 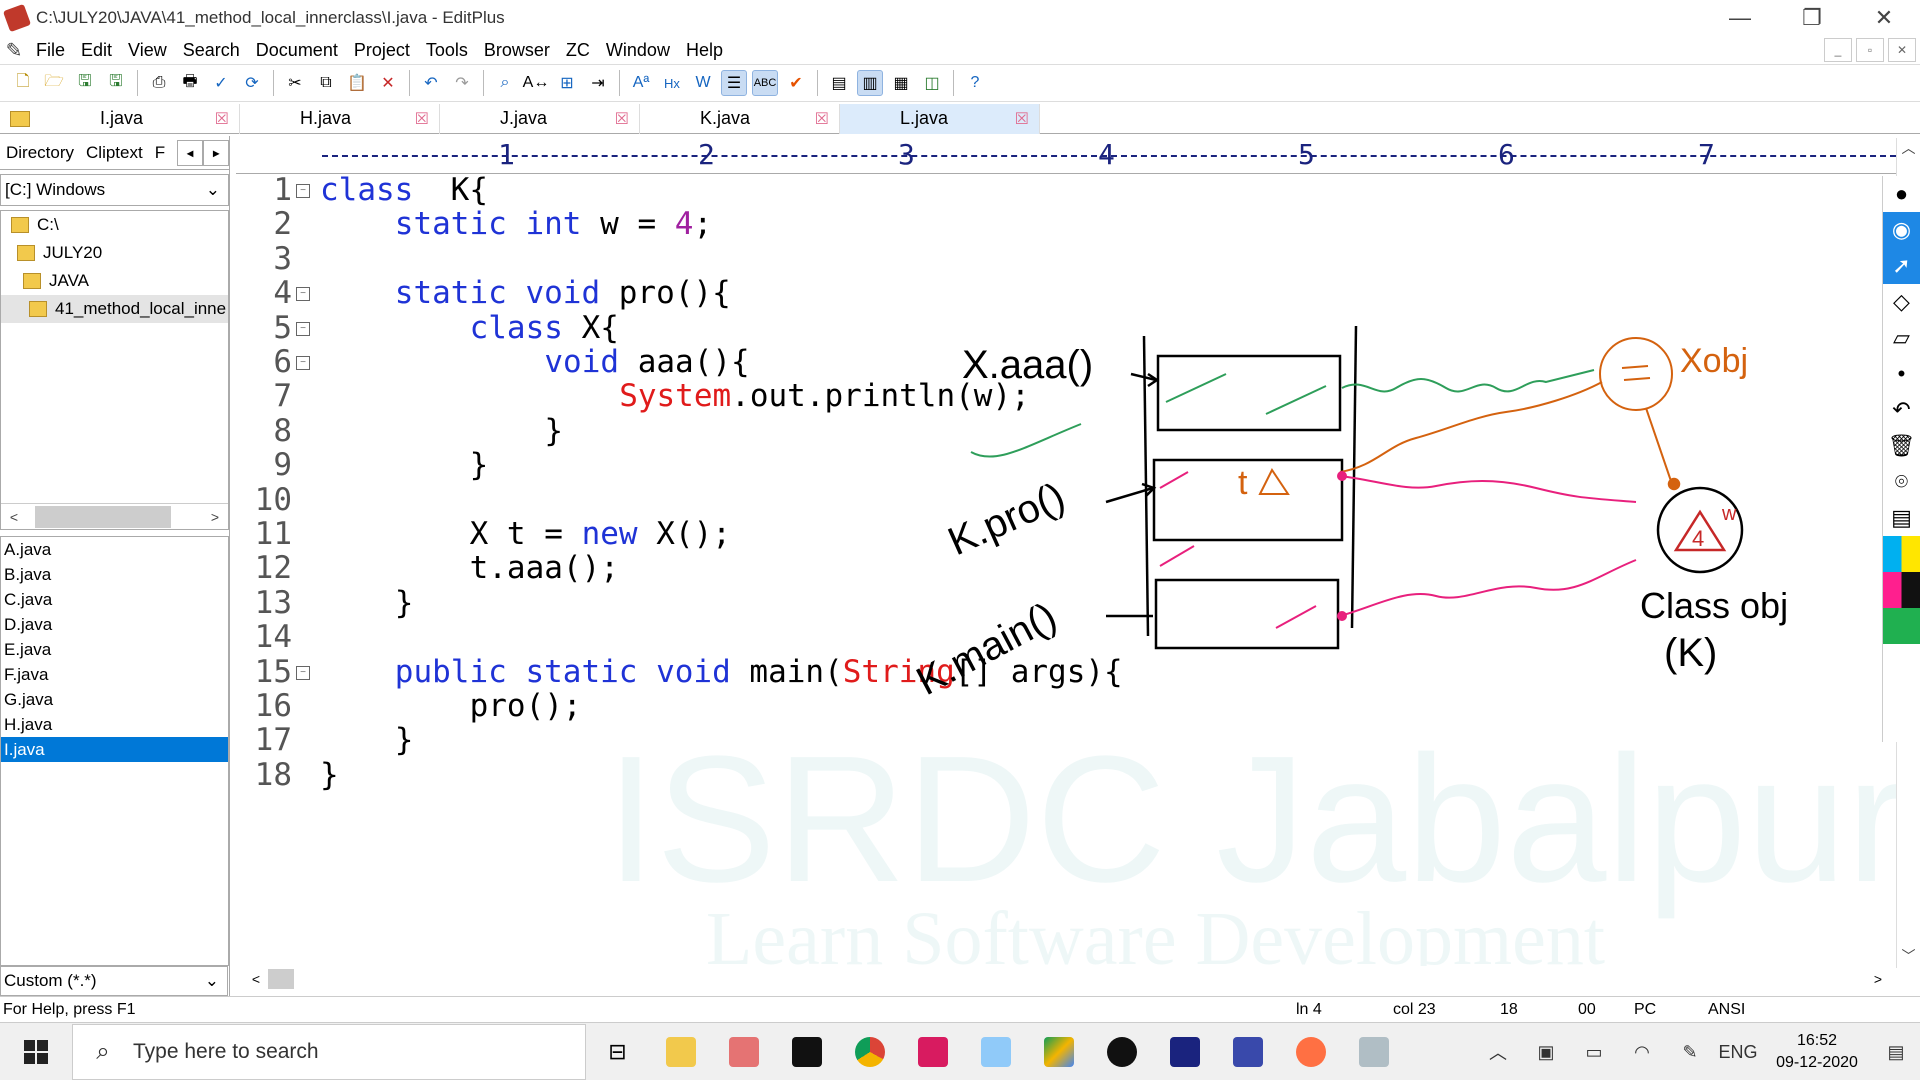 What do you see at coordinates (114, 281) in the screenshot?
I see `tree-item-java: JAVA` at bounding box center [114, 281].